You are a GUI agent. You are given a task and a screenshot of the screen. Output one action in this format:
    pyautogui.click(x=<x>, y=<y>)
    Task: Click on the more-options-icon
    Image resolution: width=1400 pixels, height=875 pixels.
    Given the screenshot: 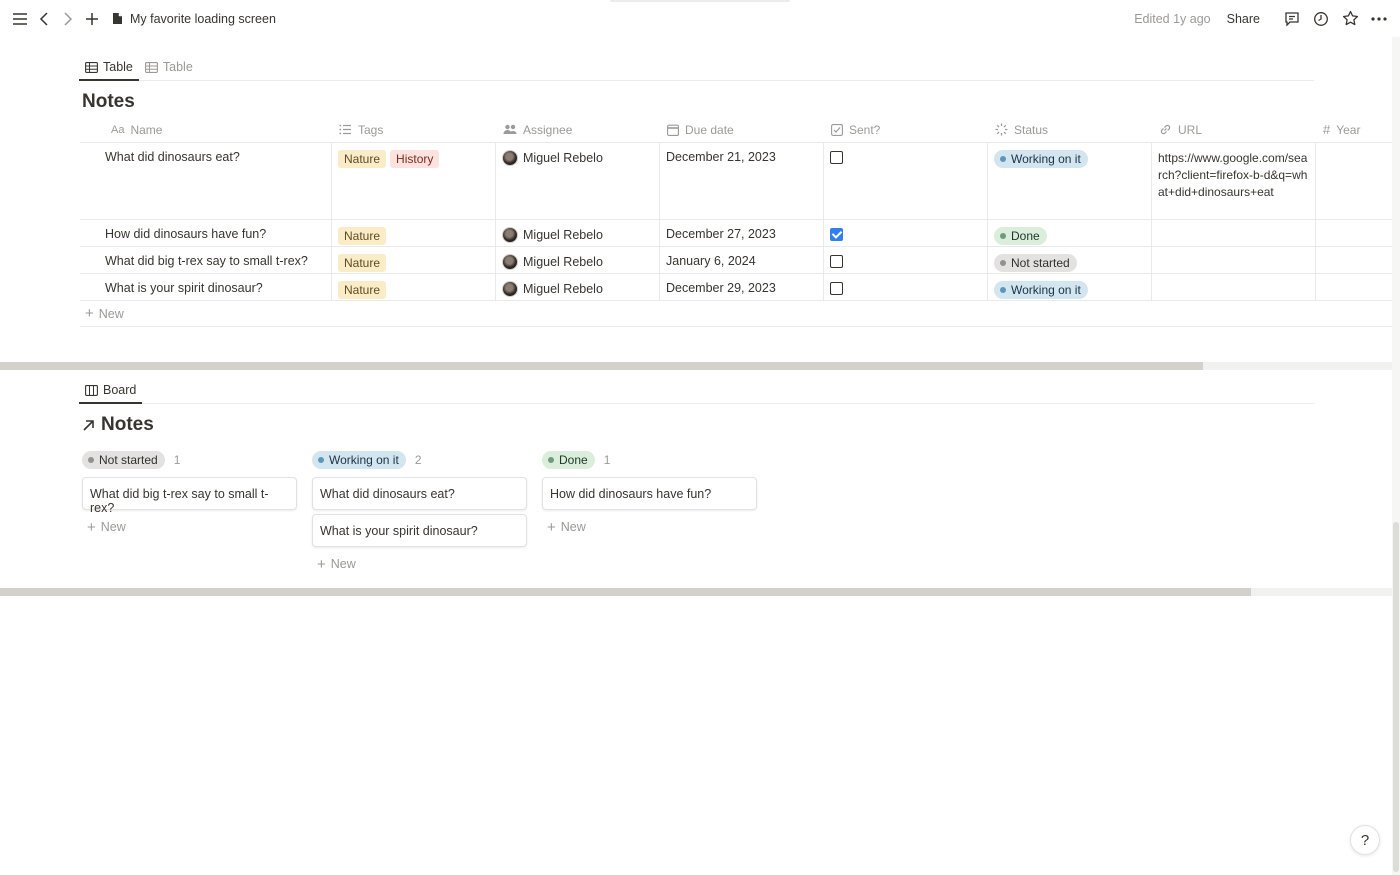 What is the action you would take?
    pyautogui.click(x=1379, y=19)
    